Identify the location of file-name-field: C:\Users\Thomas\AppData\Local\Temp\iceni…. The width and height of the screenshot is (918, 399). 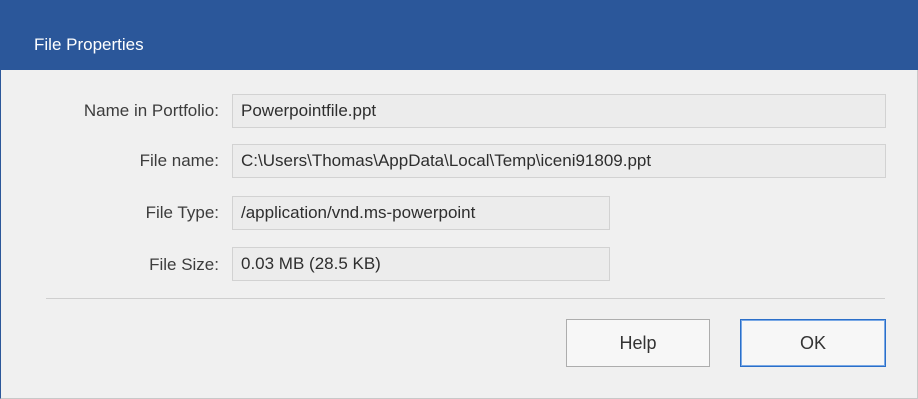
(559, 161).